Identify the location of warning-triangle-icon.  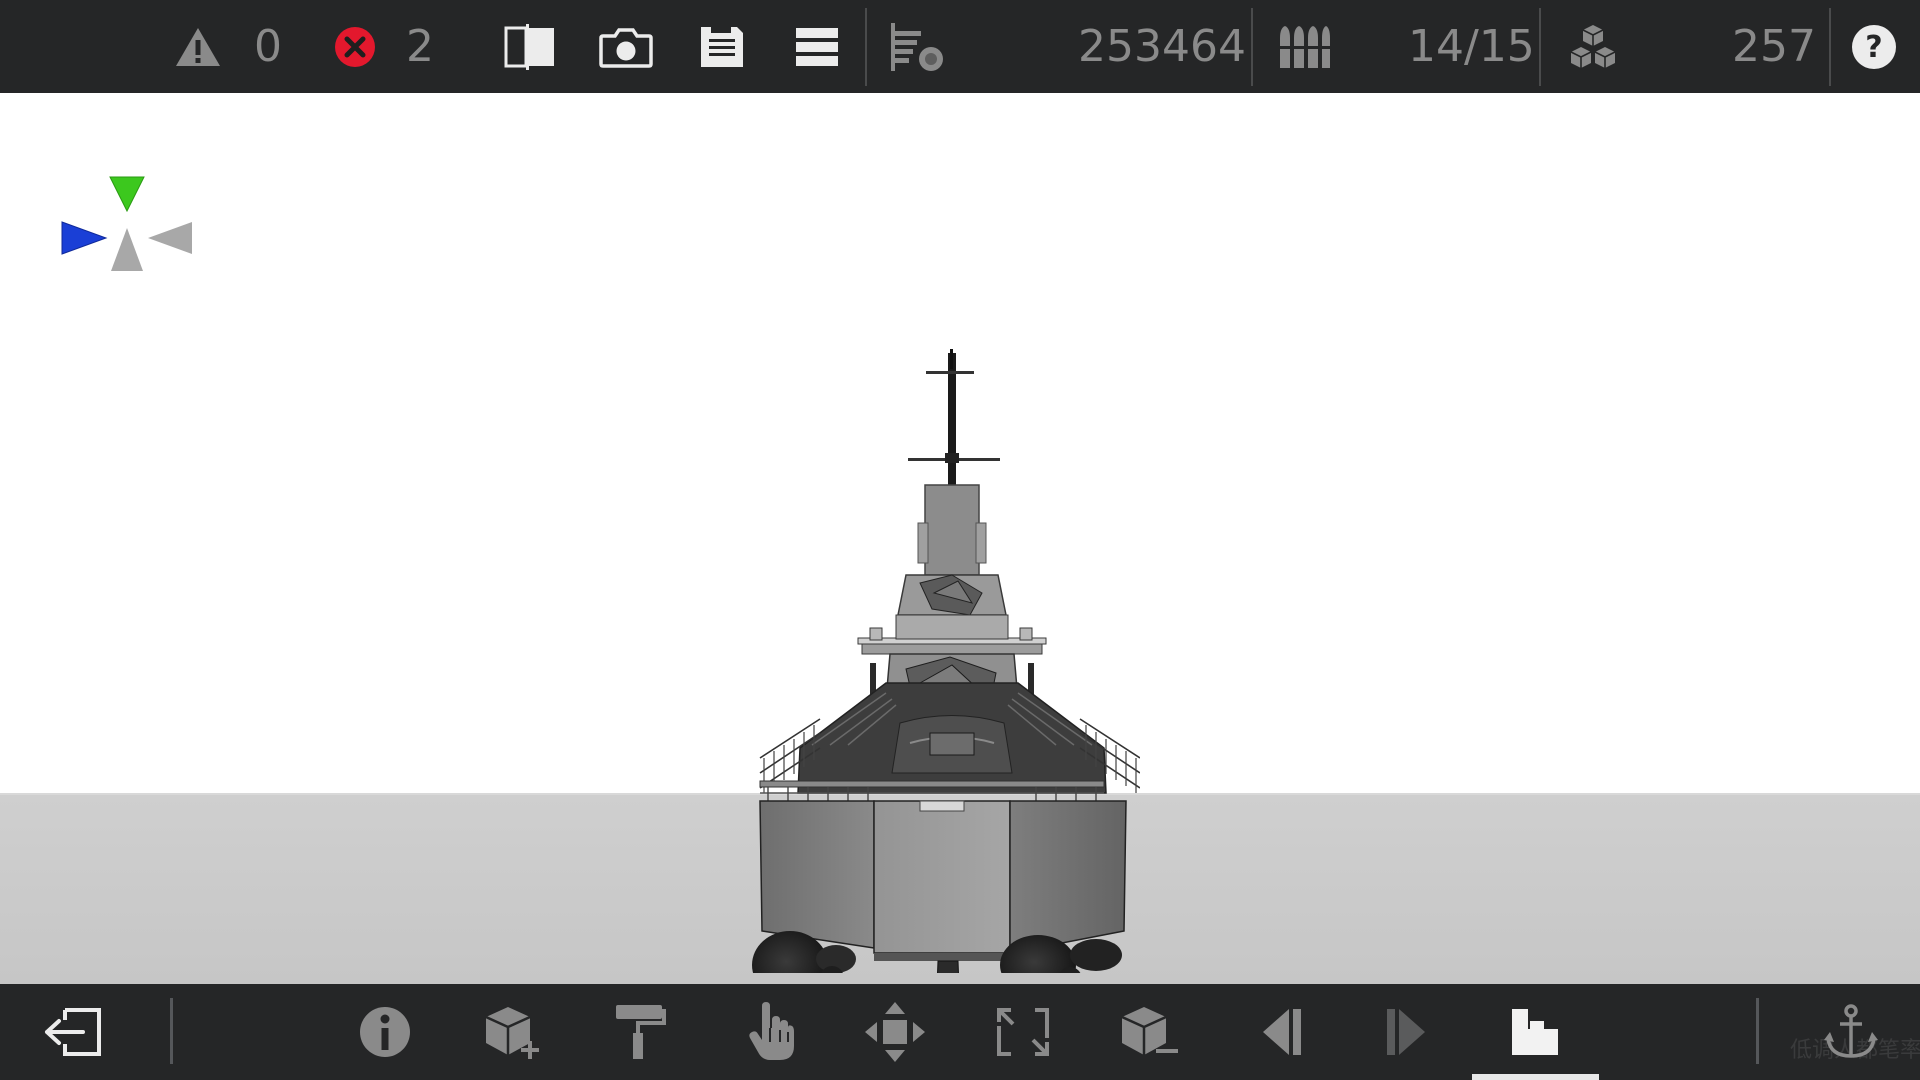
(198, 46).